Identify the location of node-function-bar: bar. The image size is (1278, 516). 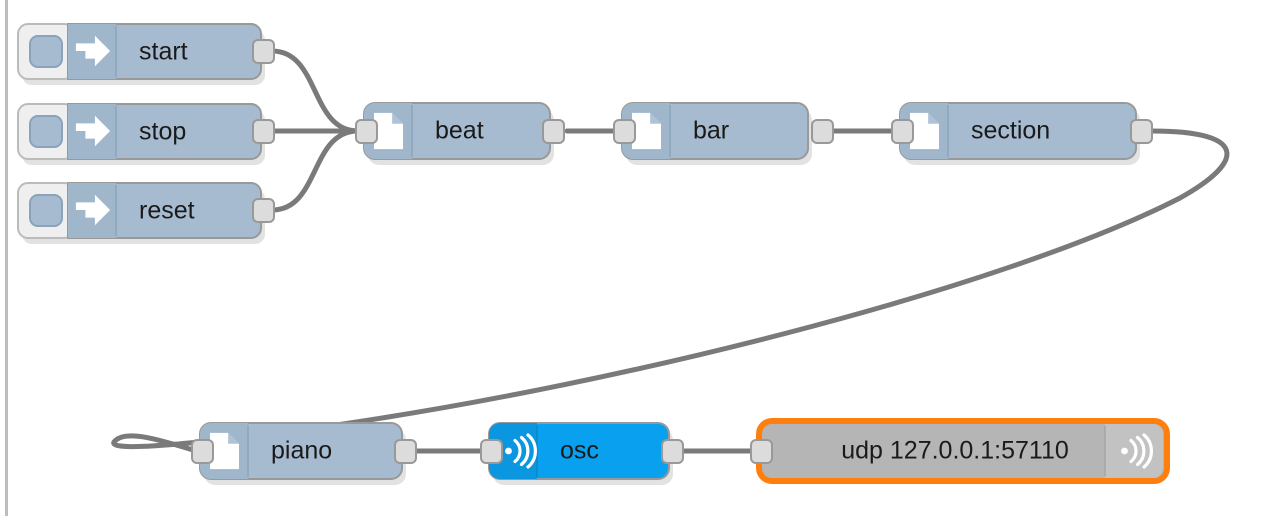
(723, 133).